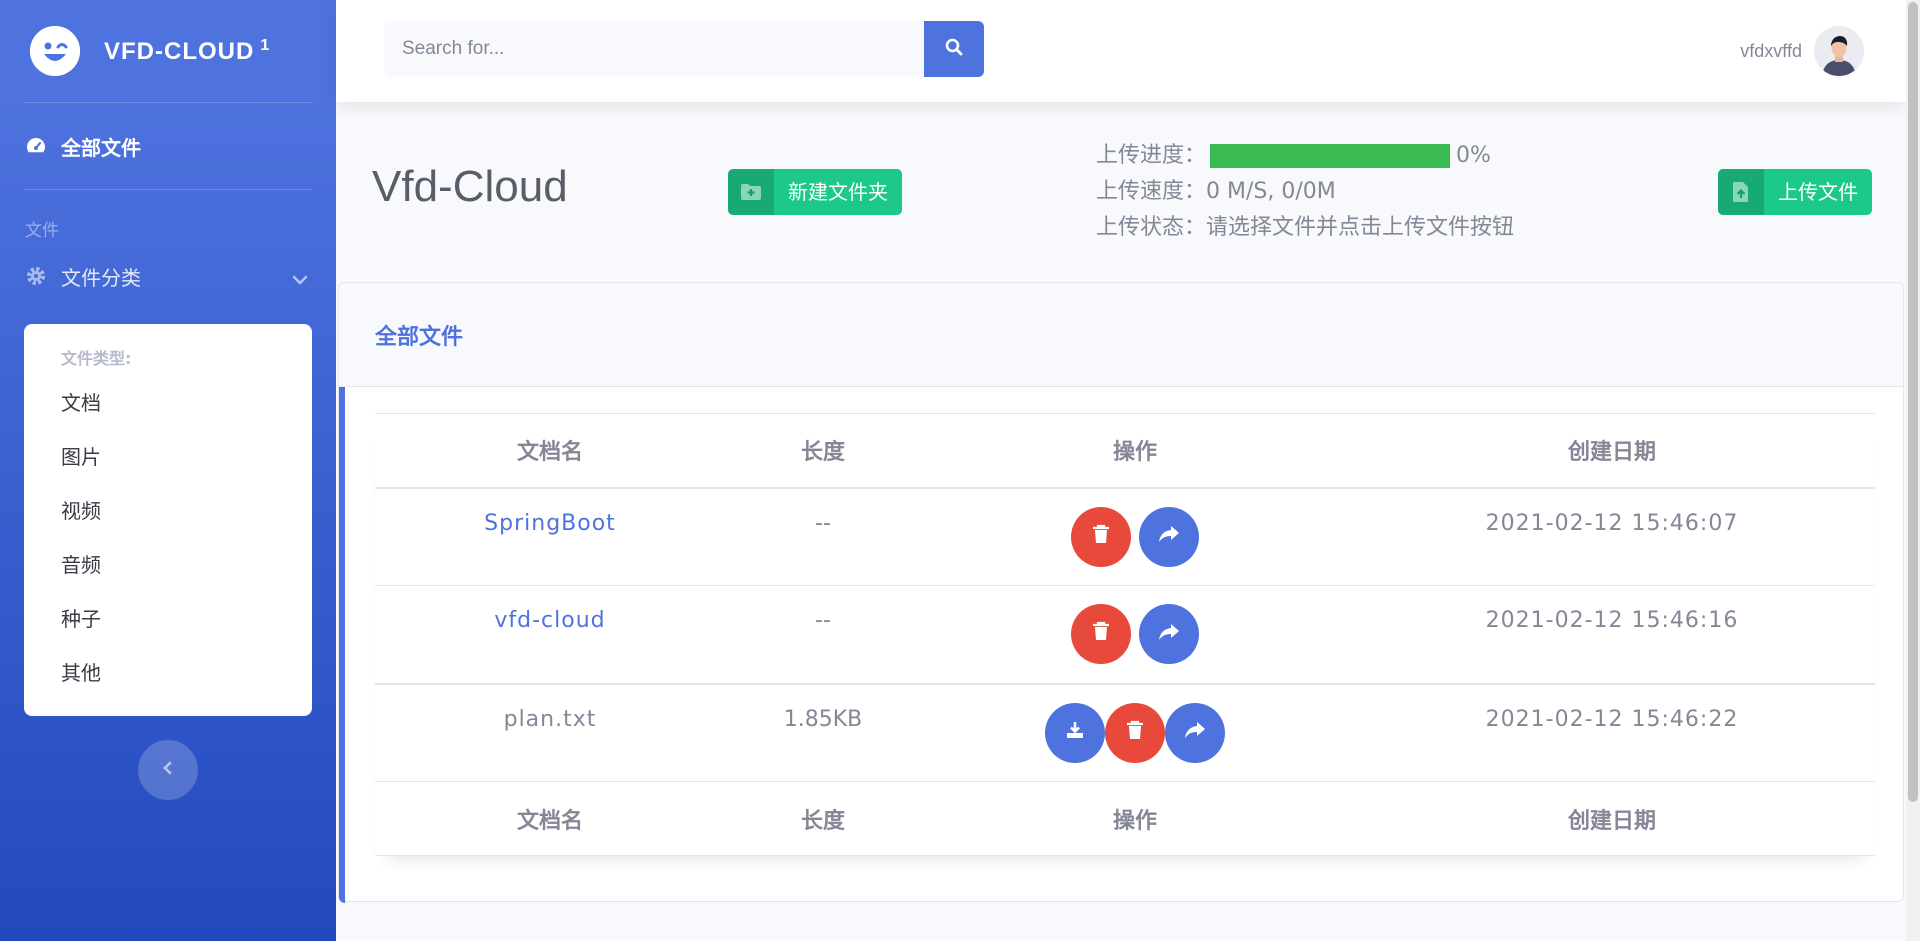  I want to click on folder-plus-icon, so click(751, 192).